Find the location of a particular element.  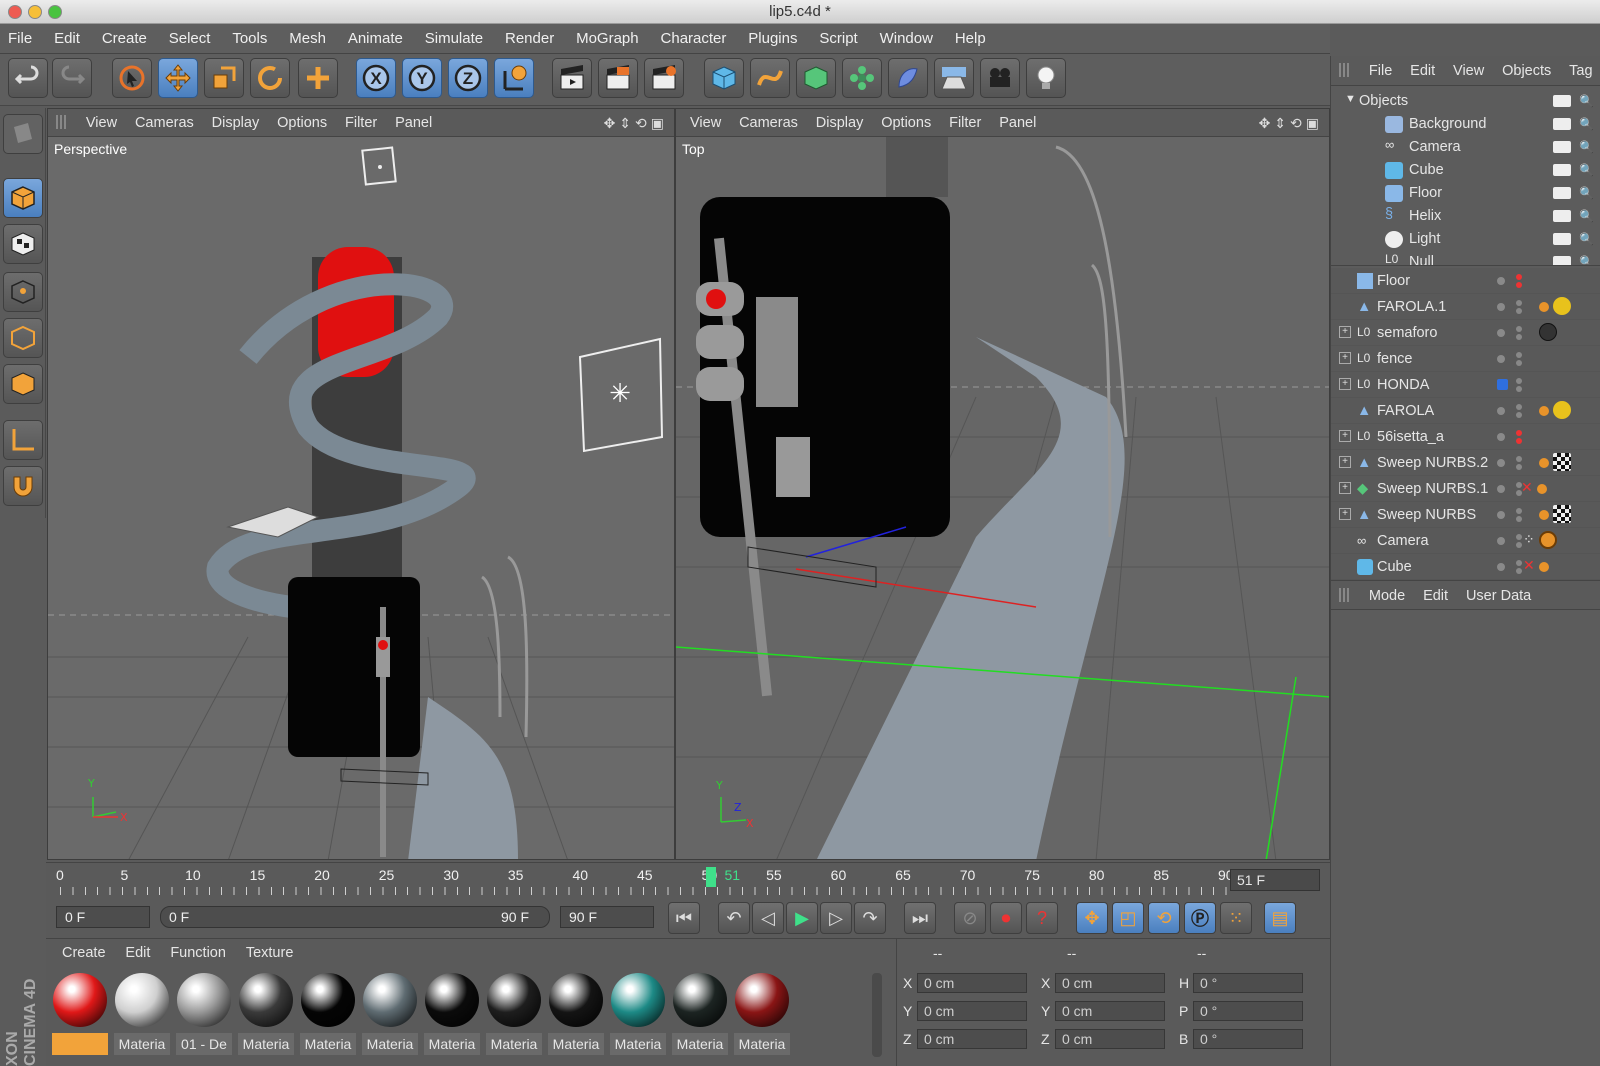

current-frame-field: 51 F is located at coordinates (1275, 880).